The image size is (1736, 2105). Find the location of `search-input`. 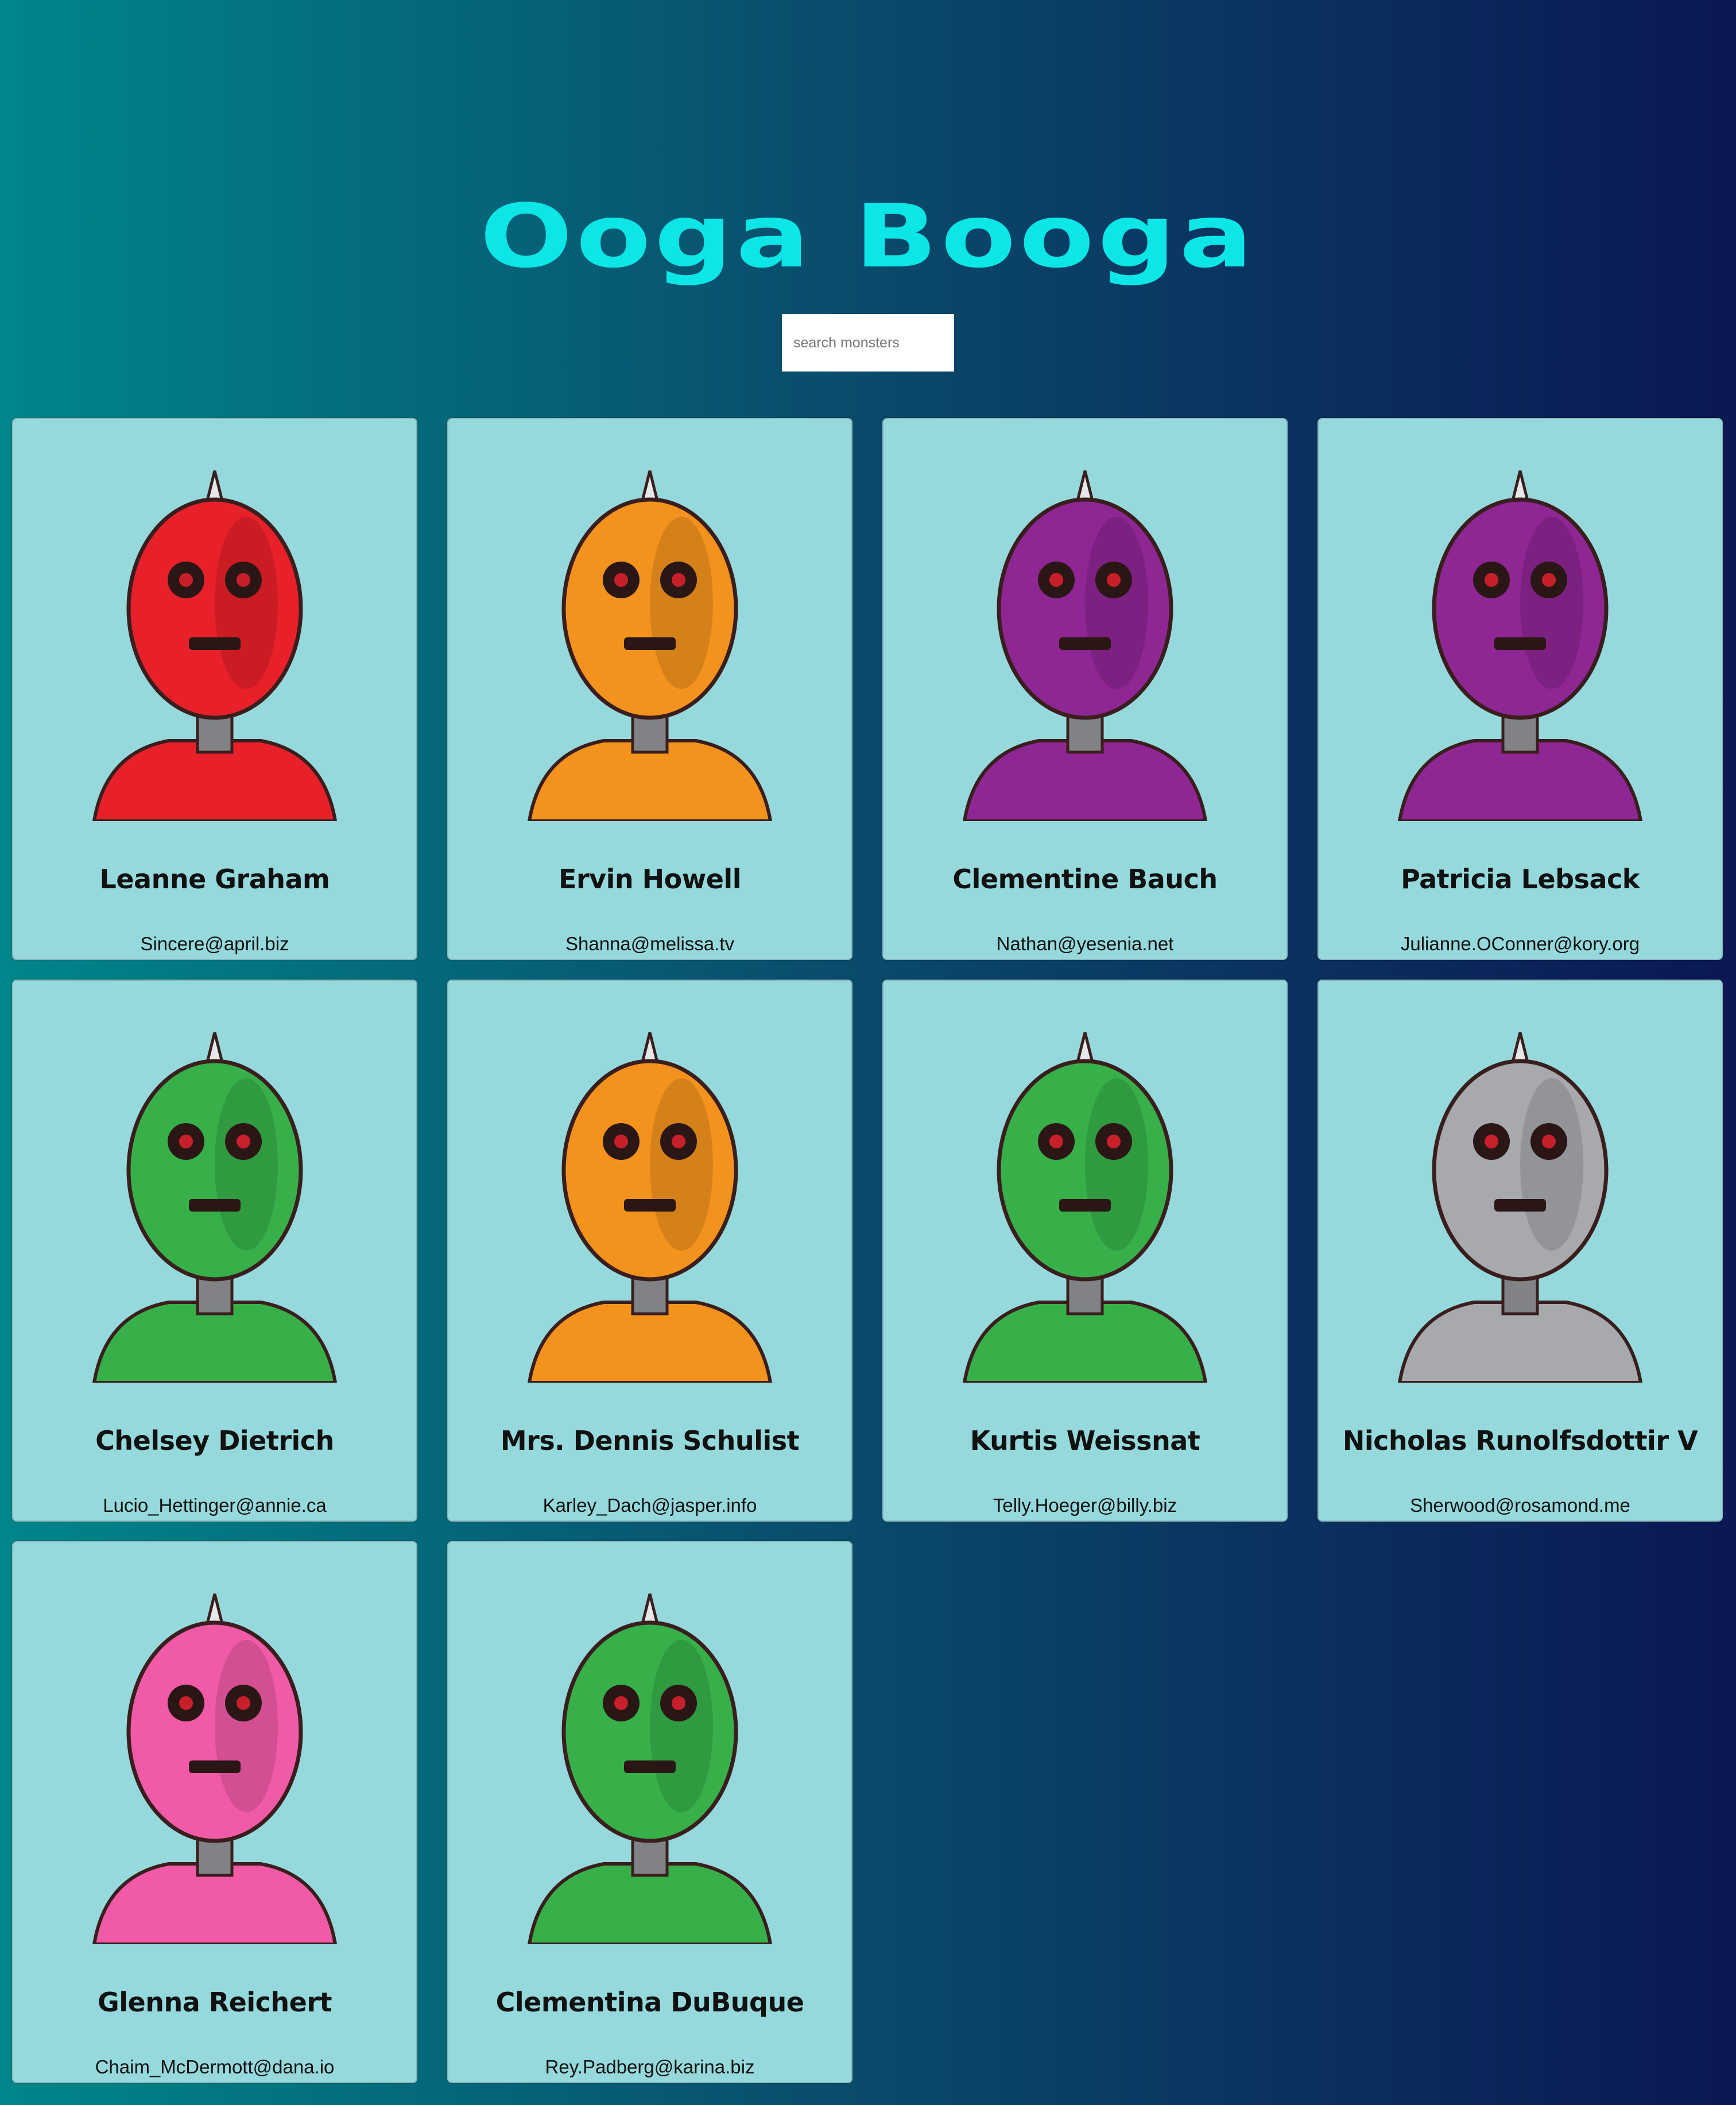

search-input is located at coordinates (868, 343).